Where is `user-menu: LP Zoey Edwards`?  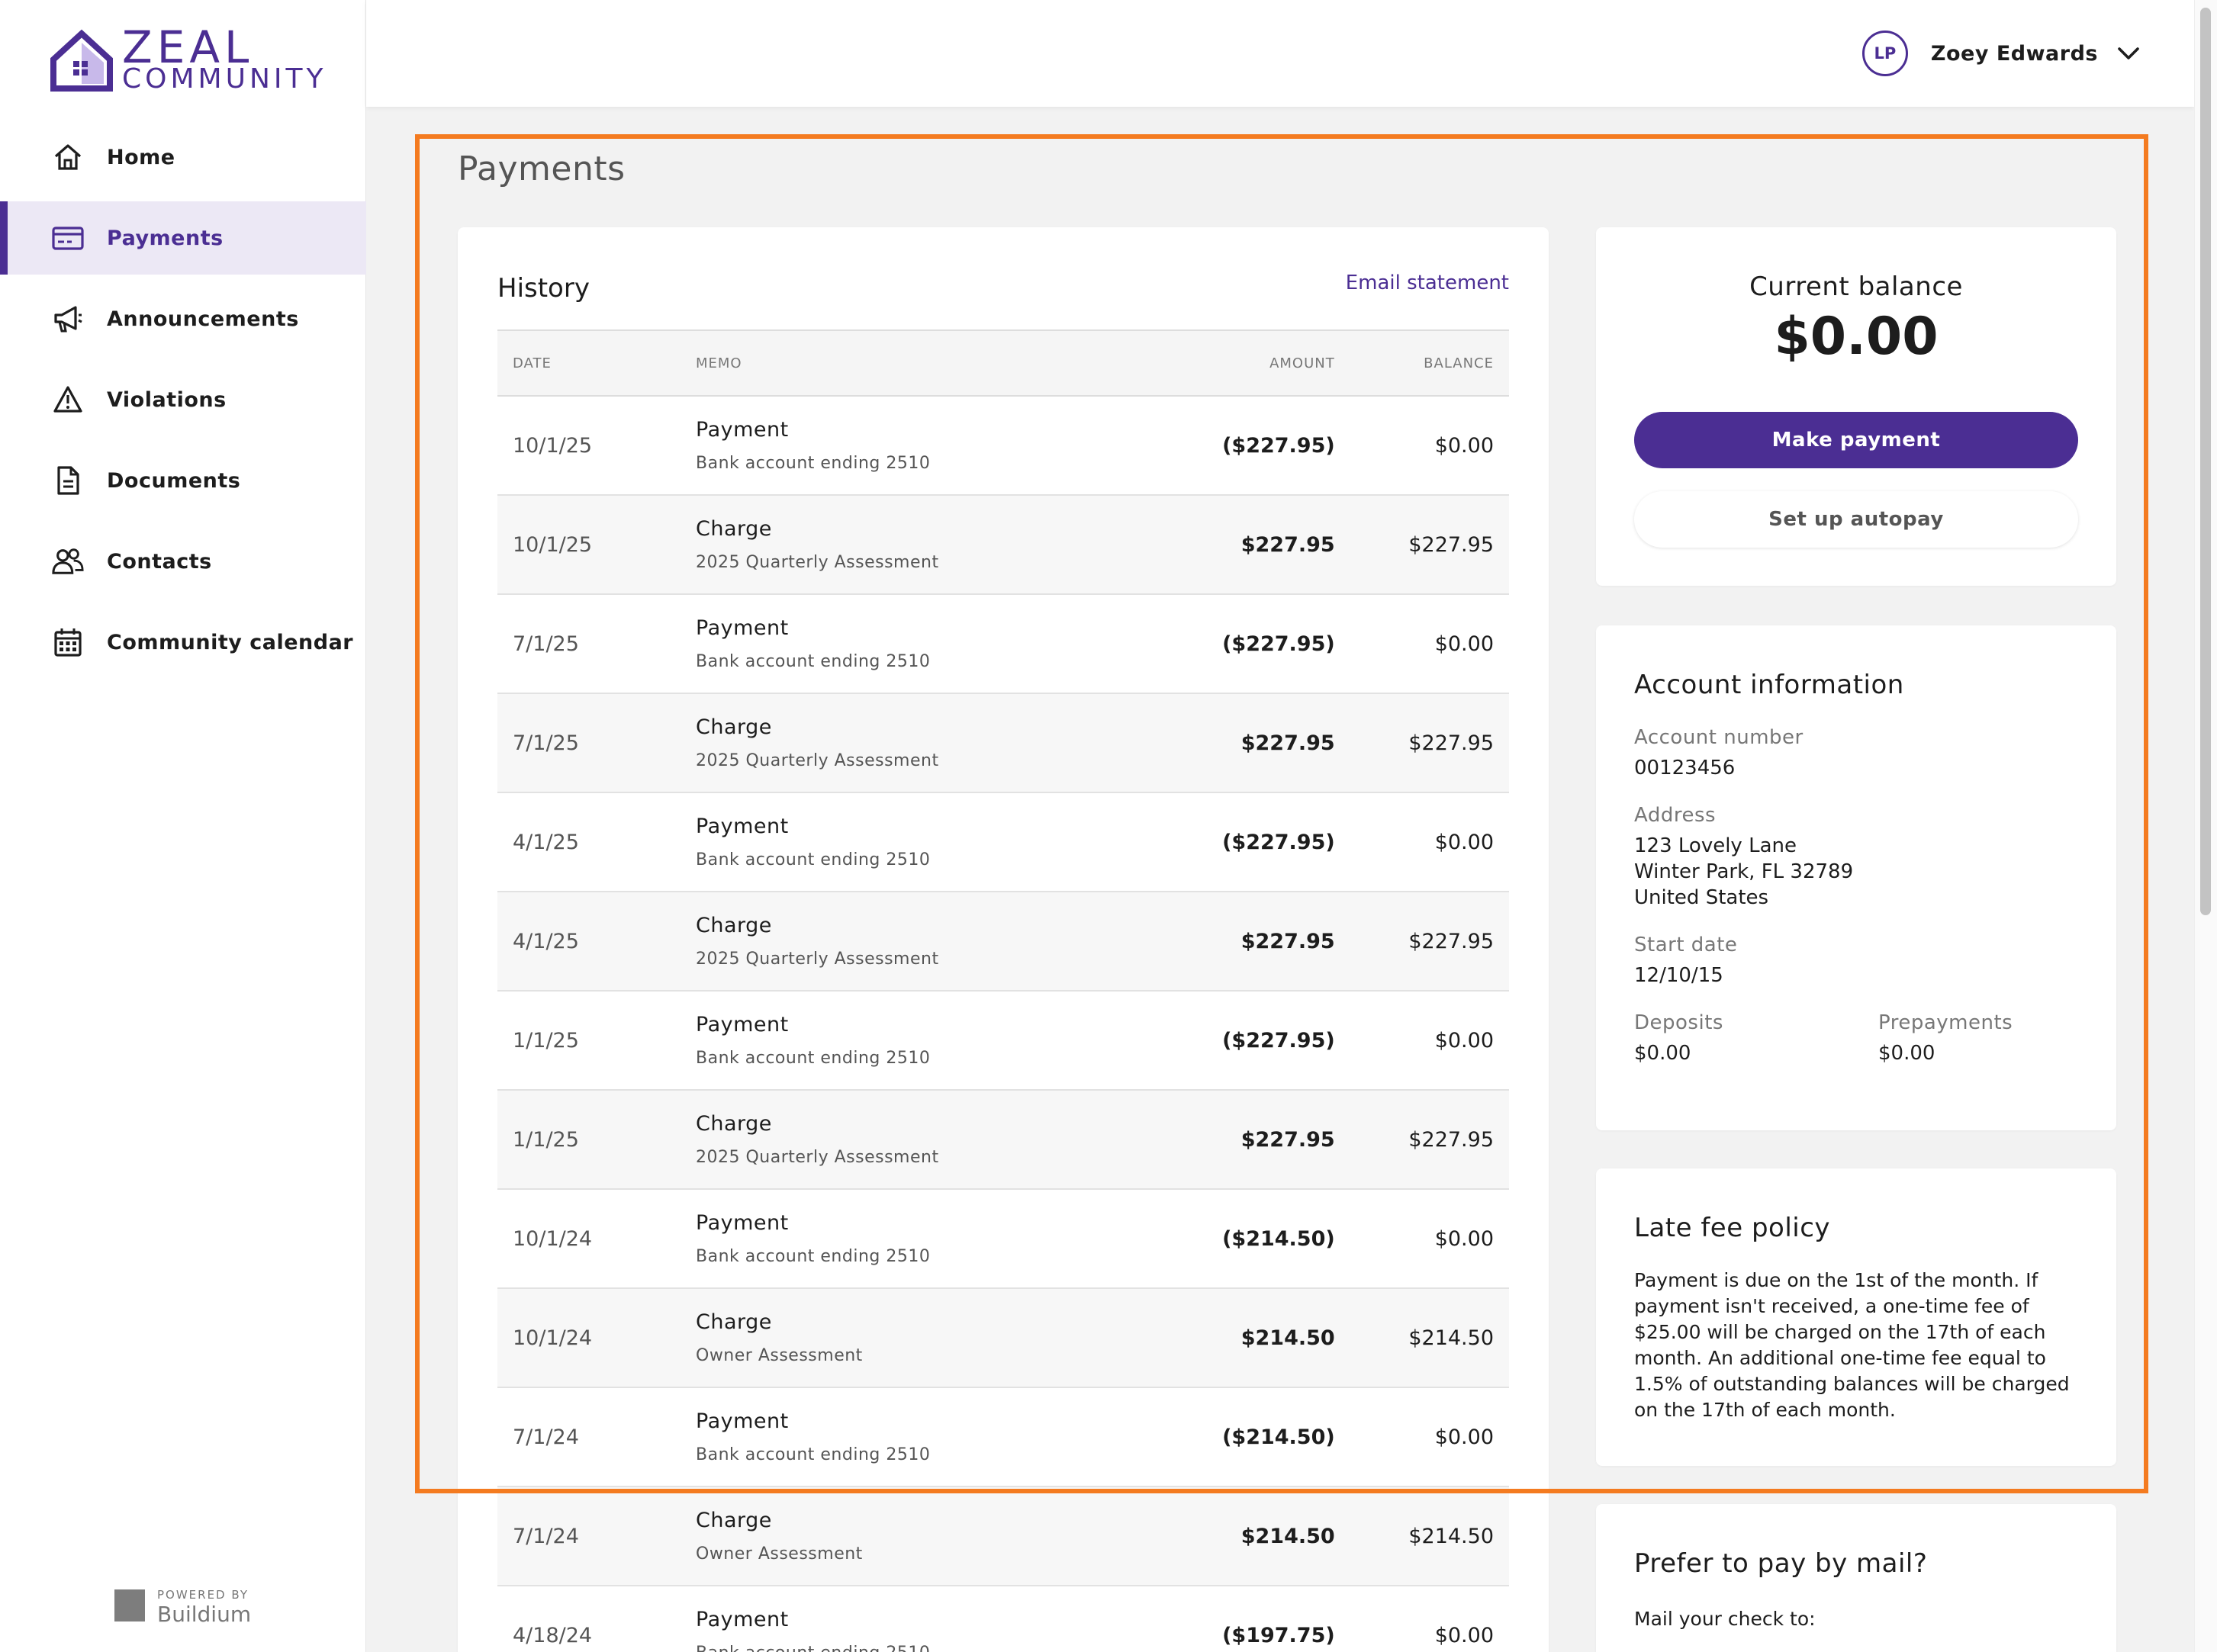 user-menu: LP Zoey Edwards is located at coordinates (2001, 54).